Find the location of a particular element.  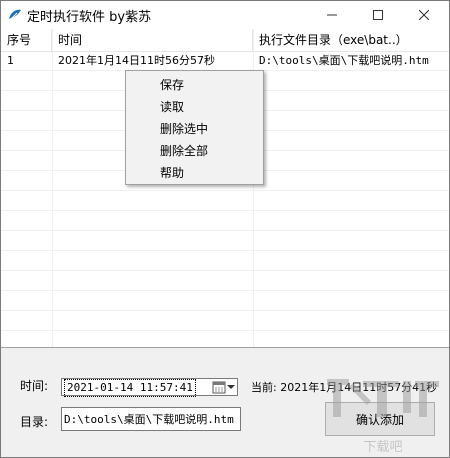

download-watermark-icon: 下载吧 is located at coordinates (383, 417).